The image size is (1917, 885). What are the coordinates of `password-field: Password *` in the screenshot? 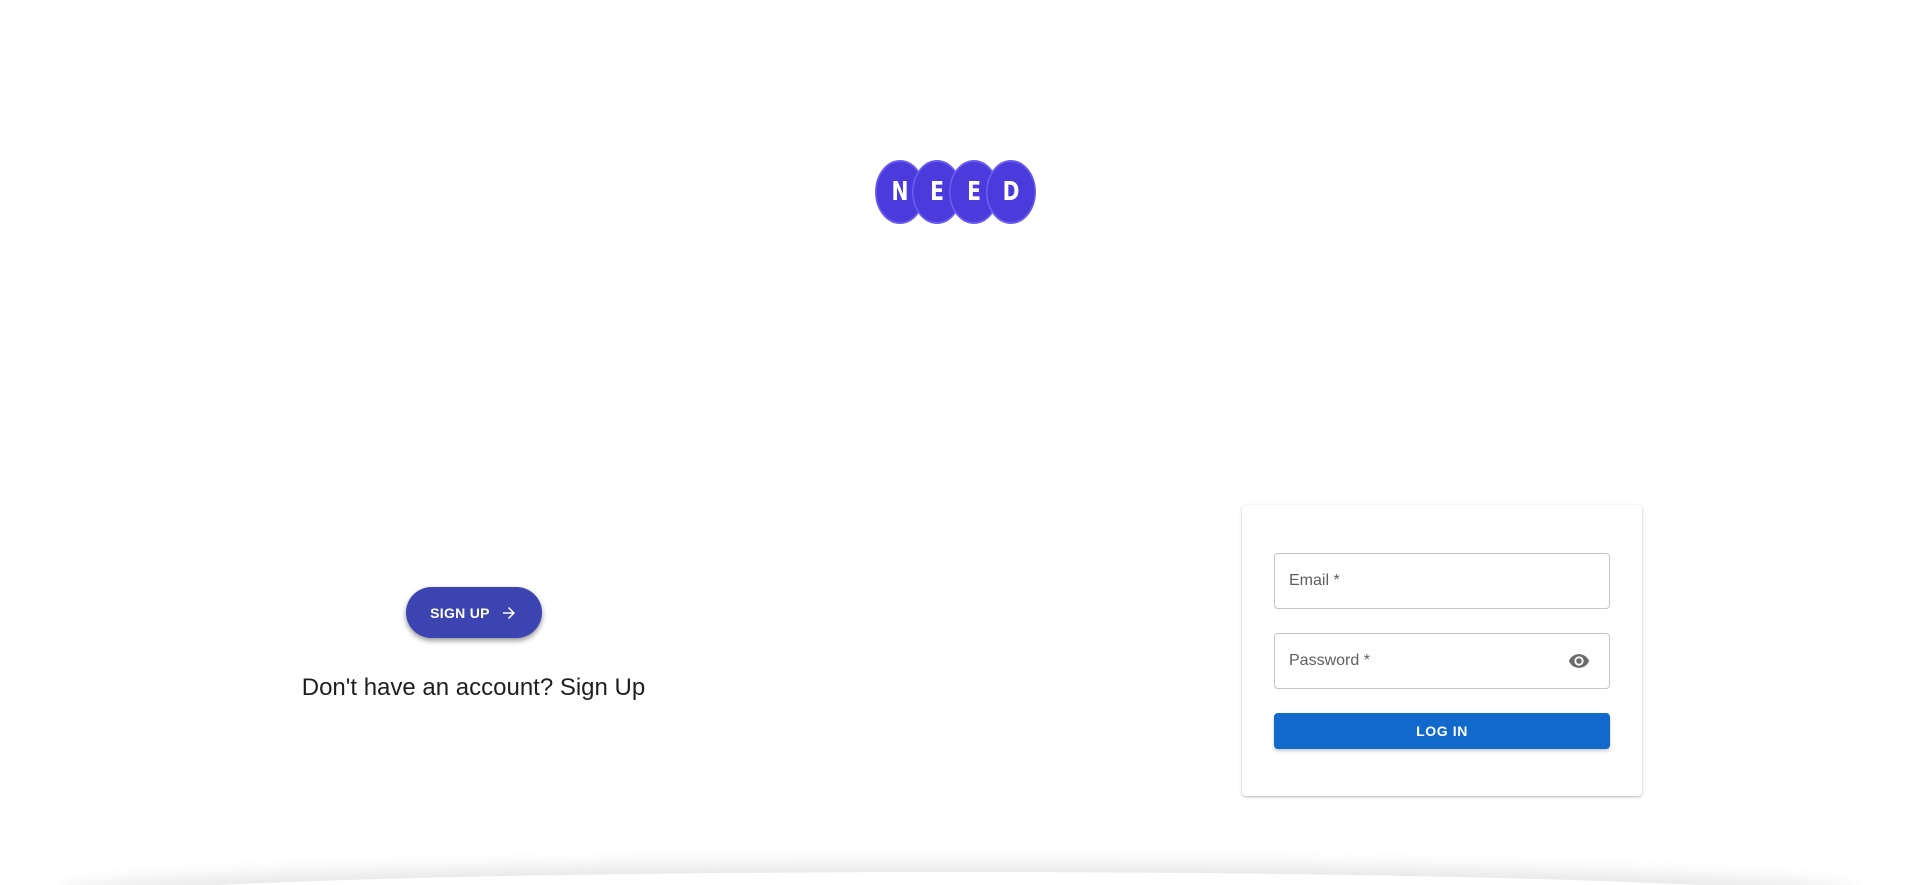 It's located at (1442, 661).